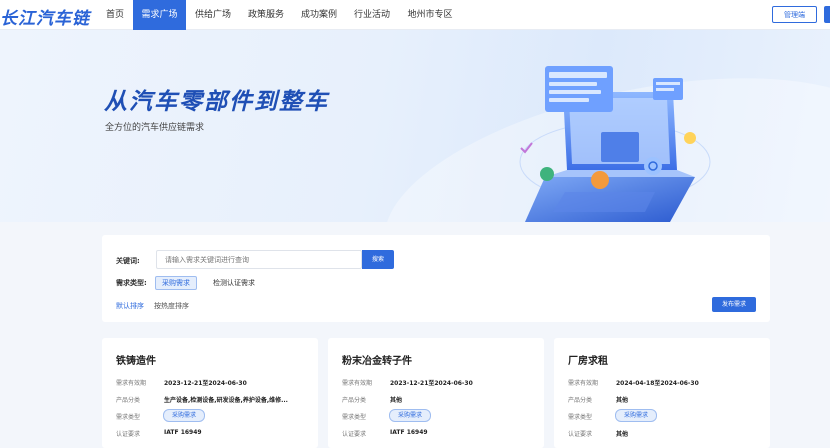 The width and height of the screenshot is (830, 448). What do you see at coordinates (266, 15) in the screenshot?
I see `nav-item-policy-service: 政策服务` at bounding box center [266, 15].